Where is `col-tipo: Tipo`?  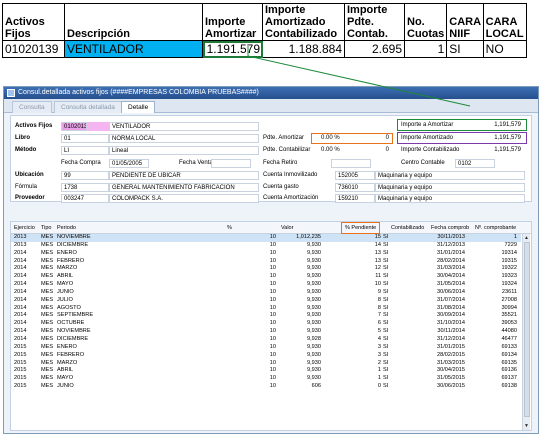 col-tipo: Tipo is located at coordinates (46, 228).